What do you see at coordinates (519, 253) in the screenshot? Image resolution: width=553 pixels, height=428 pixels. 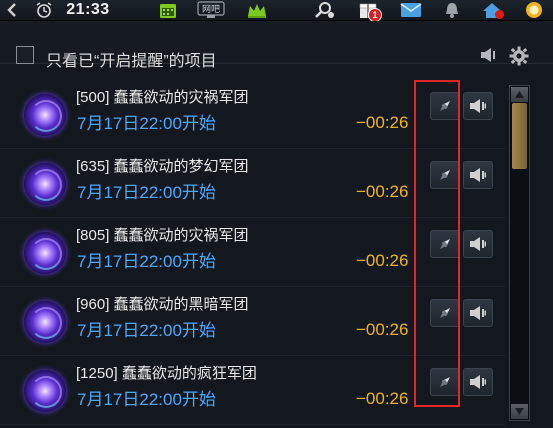 I see `scrollbar` at bounding box center [519, 253].